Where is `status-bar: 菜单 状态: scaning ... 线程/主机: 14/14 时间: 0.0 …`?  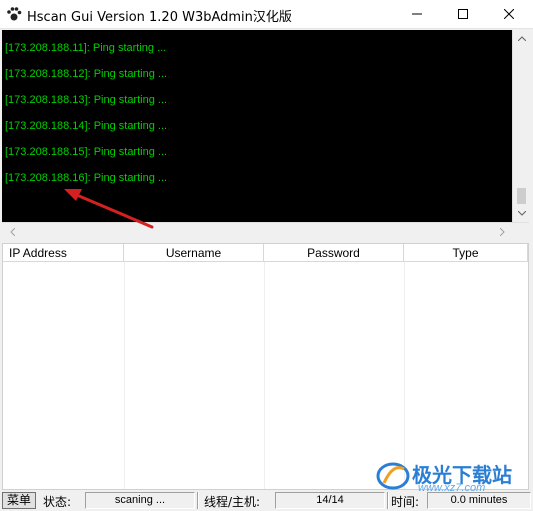
status-bar: 菜单 状态: scaning ... 线程/主机: 14/14 时间: 0.0 … is located at coordinates (266, 501).